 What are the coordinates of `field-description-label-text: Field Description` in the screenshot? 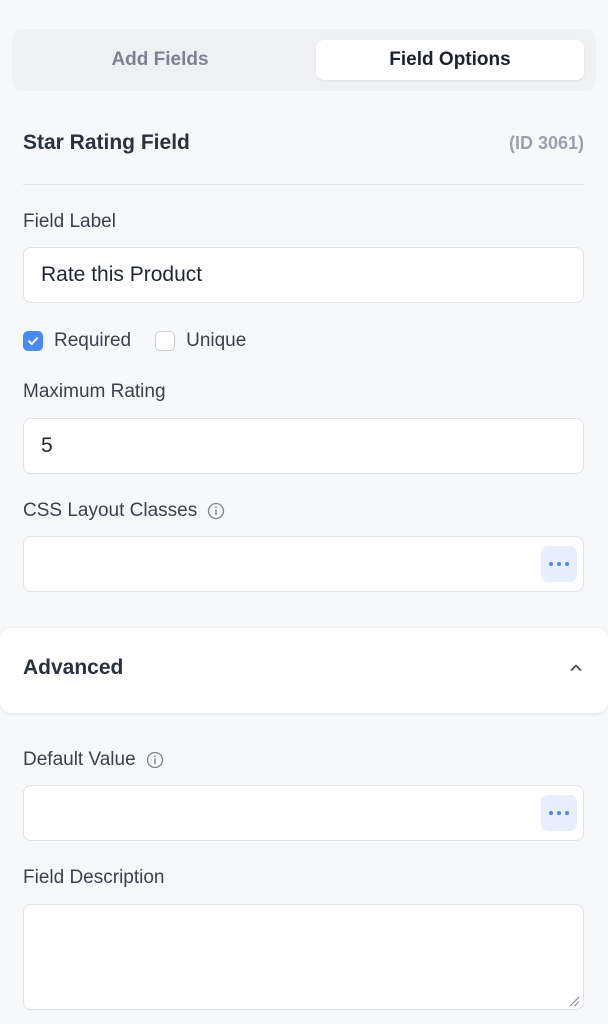 It's located at (94, 877).